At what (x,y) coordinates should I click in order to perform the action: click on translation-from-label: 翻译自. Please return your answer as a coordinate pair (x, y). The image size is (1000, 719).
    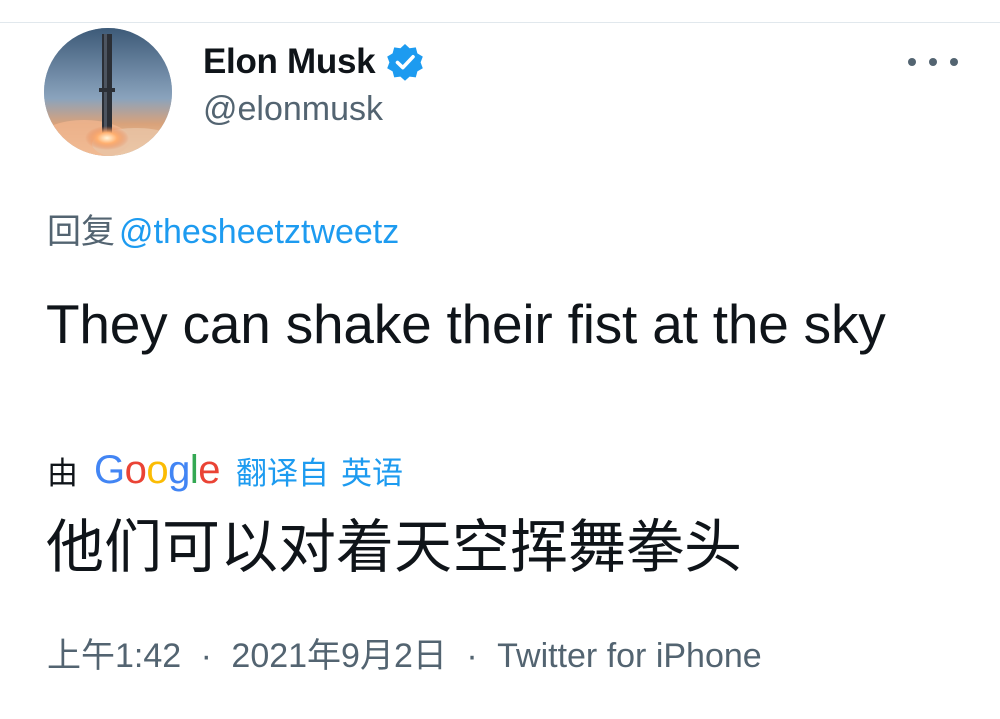
    Looking at the image, I should click on (283, 473).